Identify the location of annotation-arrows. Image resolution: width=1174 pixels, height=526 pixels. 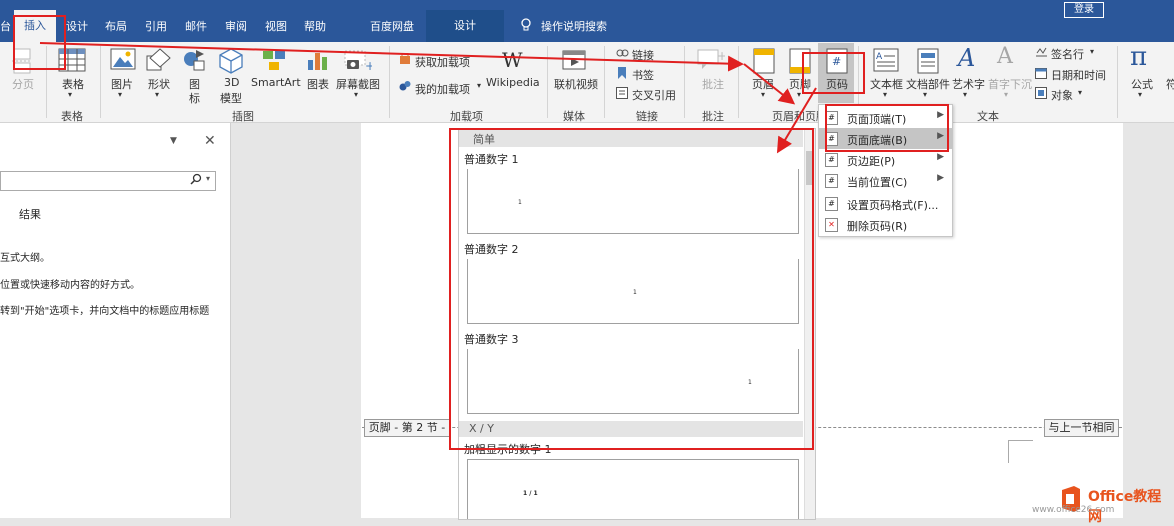
(428, 98).